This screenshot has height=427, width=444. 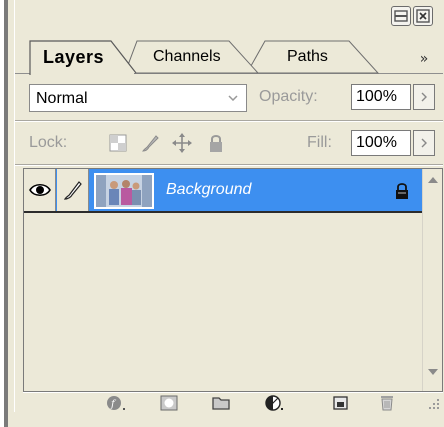 I want to click on lock-row: Lock: Fill: 100%, so click(x=229, y=143).